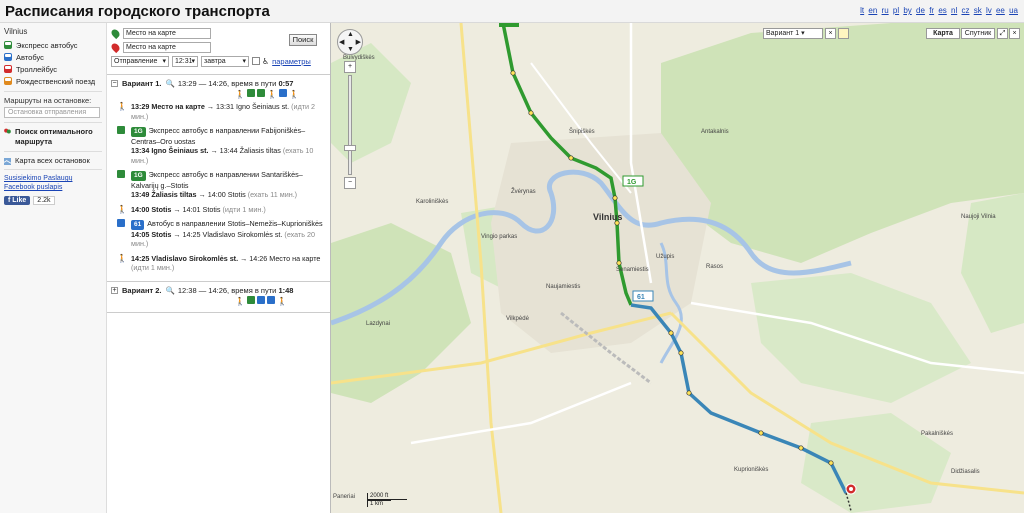  What do you see at coordinates (303, 40) in the screenshot?
I see `search-button: Поиск` at bounding box center [303, 40].